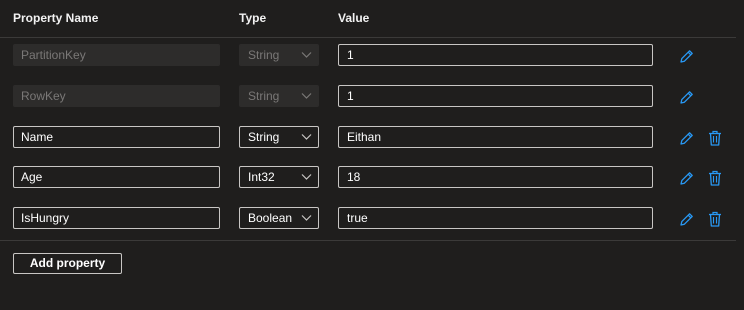 This screenshot has height=310, width=744. I want to click on property-type-select: Int32, so click(279, 177).